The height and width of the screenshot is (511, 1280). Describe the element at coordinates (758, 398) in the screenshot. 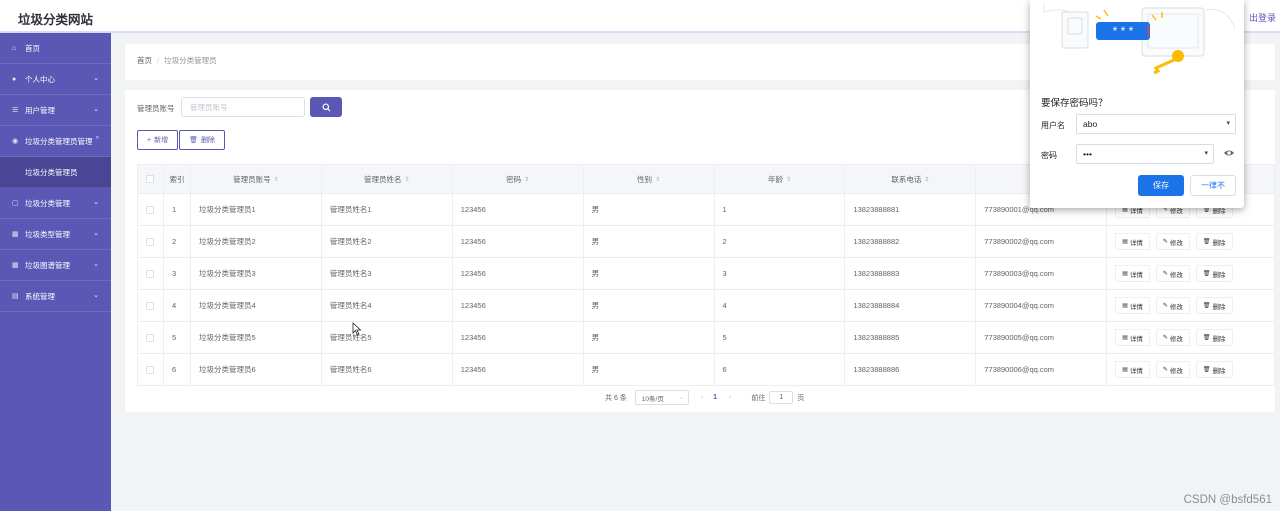

I see `goto-label: 前往` at that location.